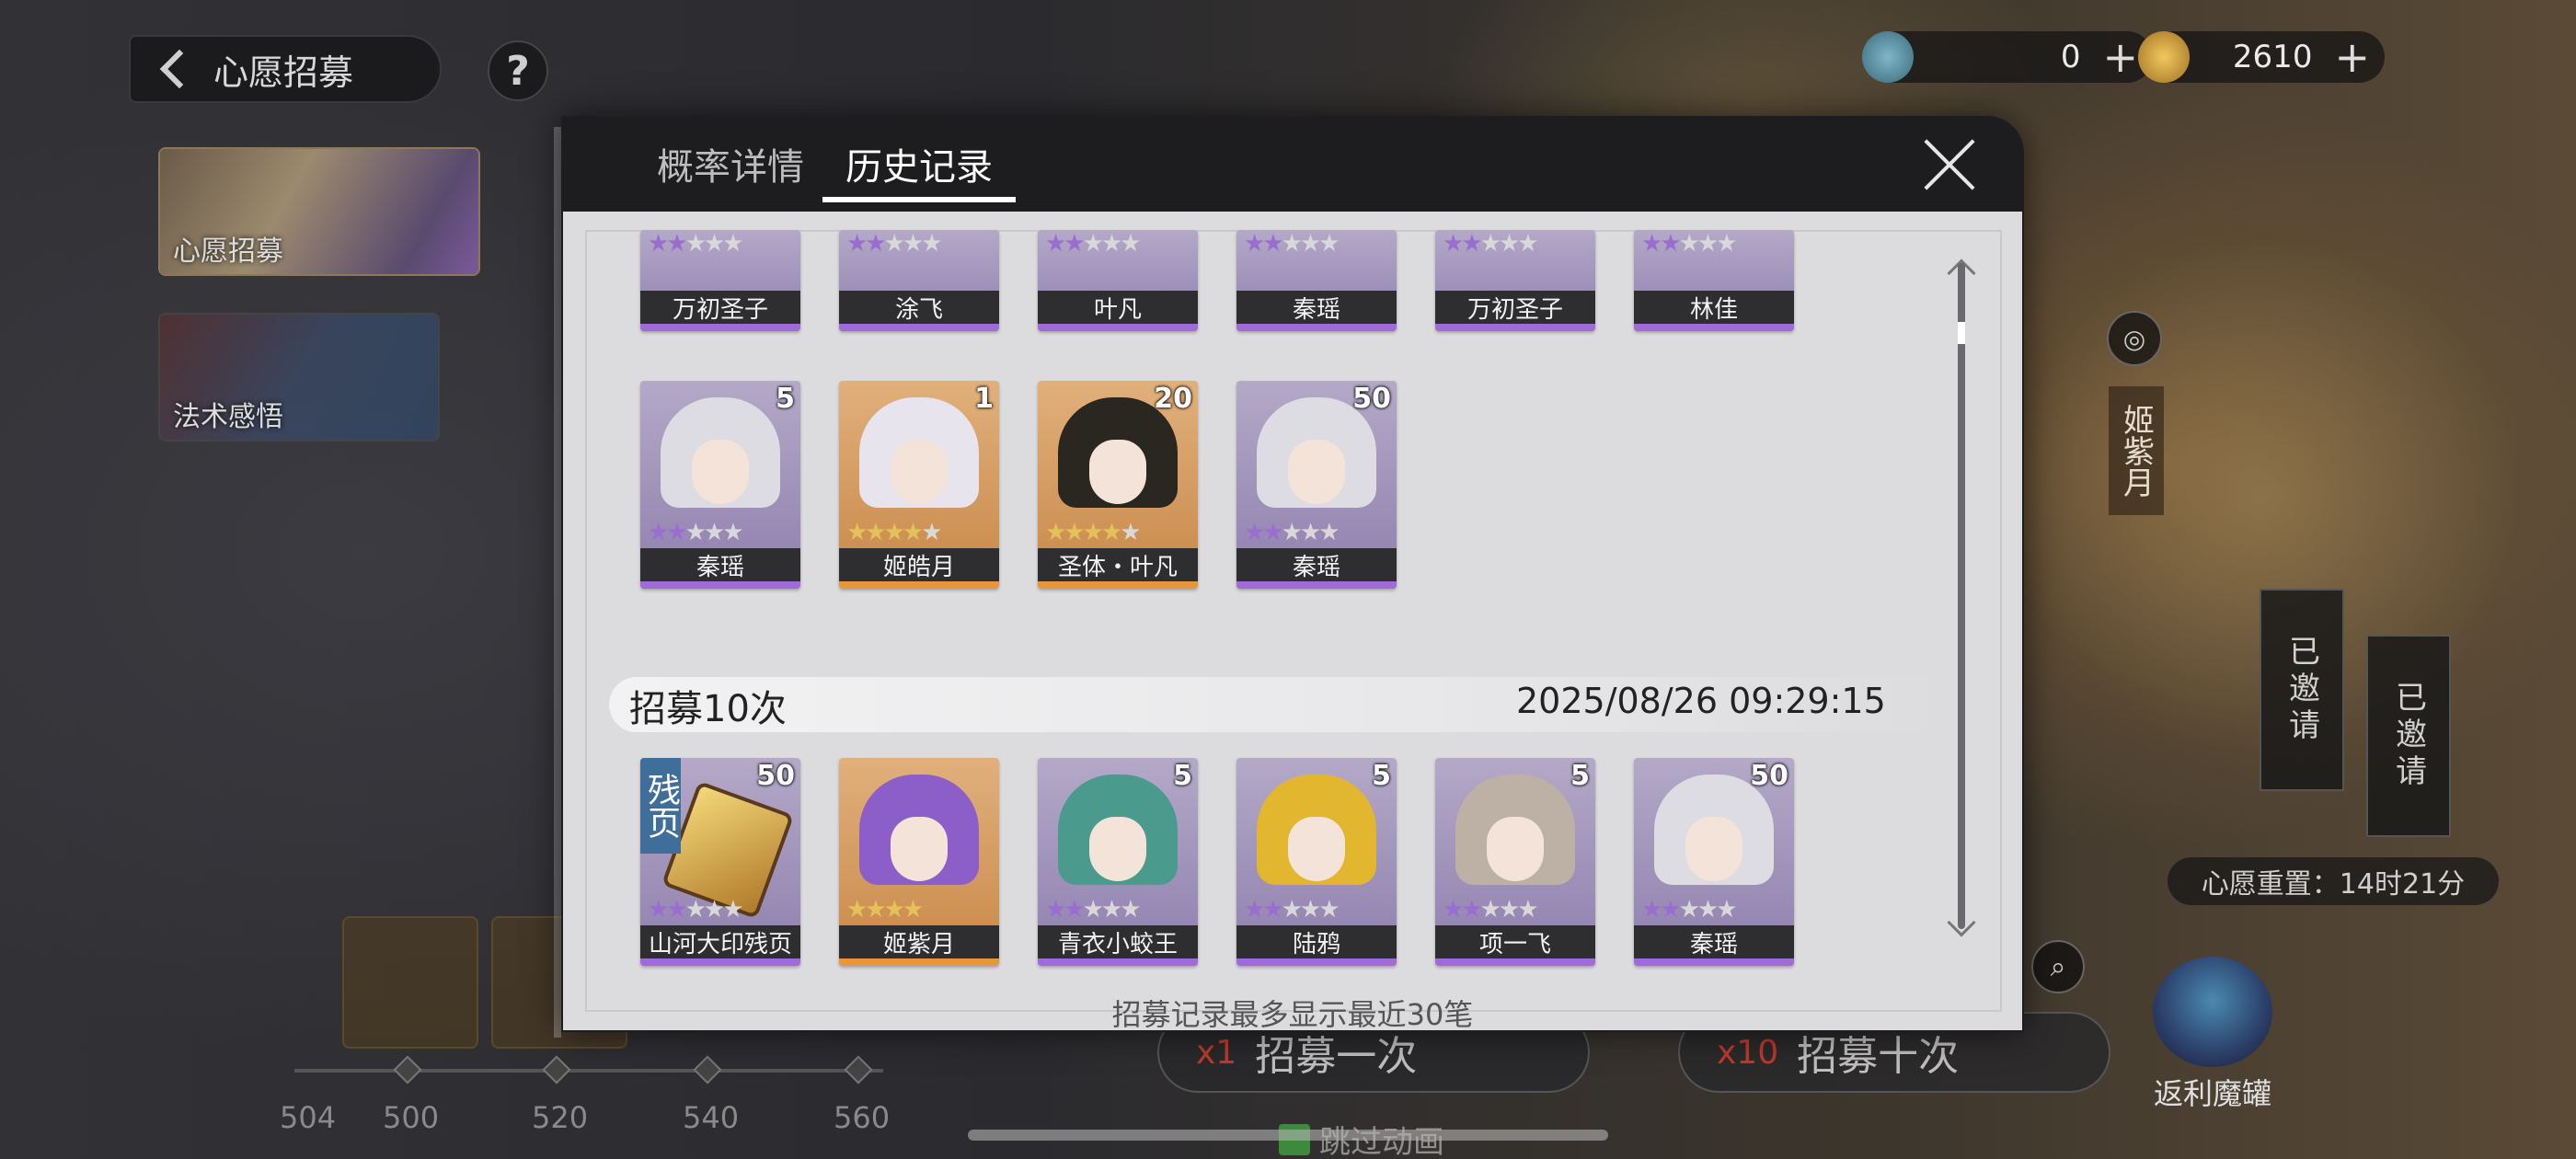 This screenshot has width=2576, height=1159. Describe the element at coordinates (411, 1117) in the screenshot. I see `progress-label: 500` at that location.